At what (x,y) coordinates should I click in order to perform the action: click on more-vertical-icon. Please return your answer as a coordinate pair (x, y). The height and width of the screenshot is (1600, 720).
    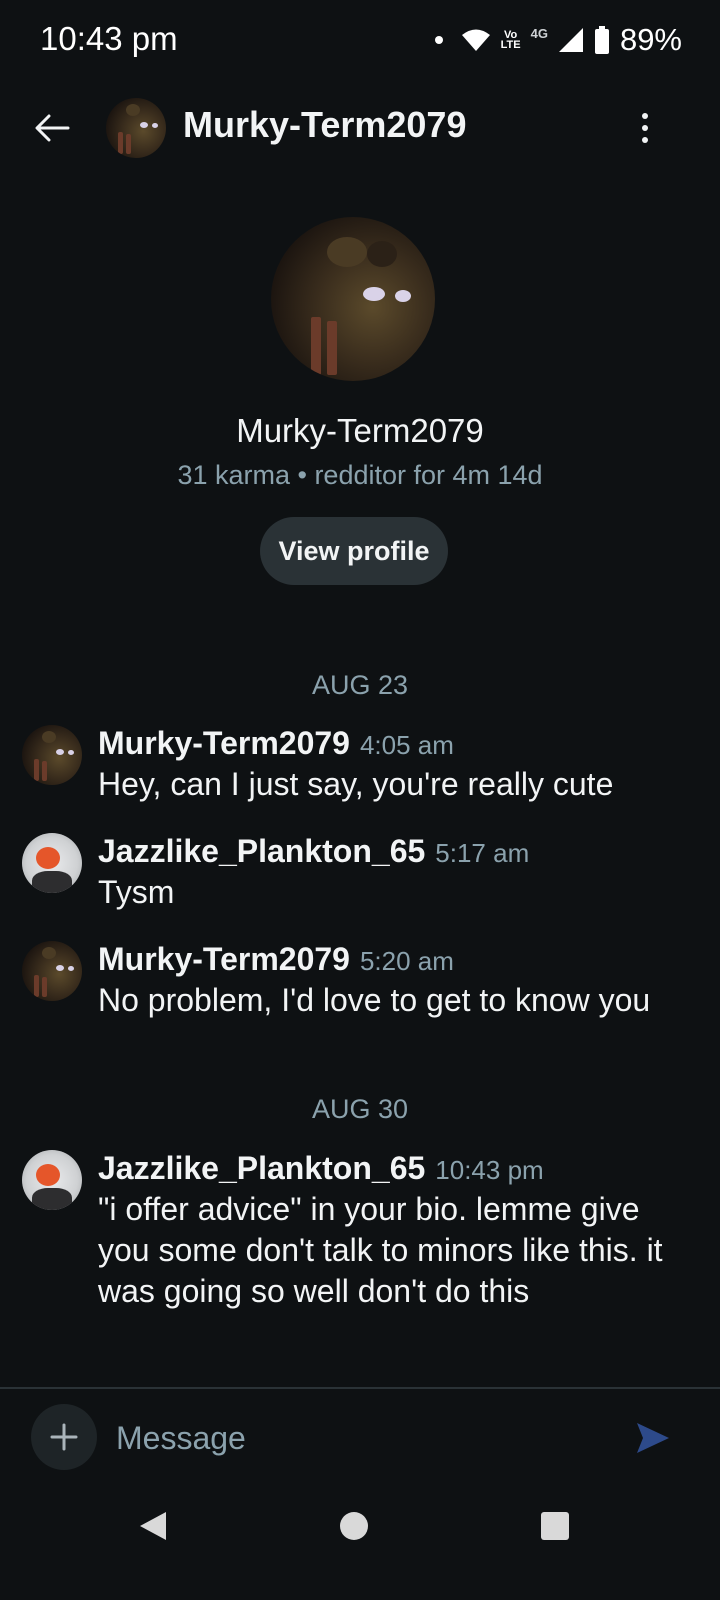
    Looking at the image, I should click on (645, 116).